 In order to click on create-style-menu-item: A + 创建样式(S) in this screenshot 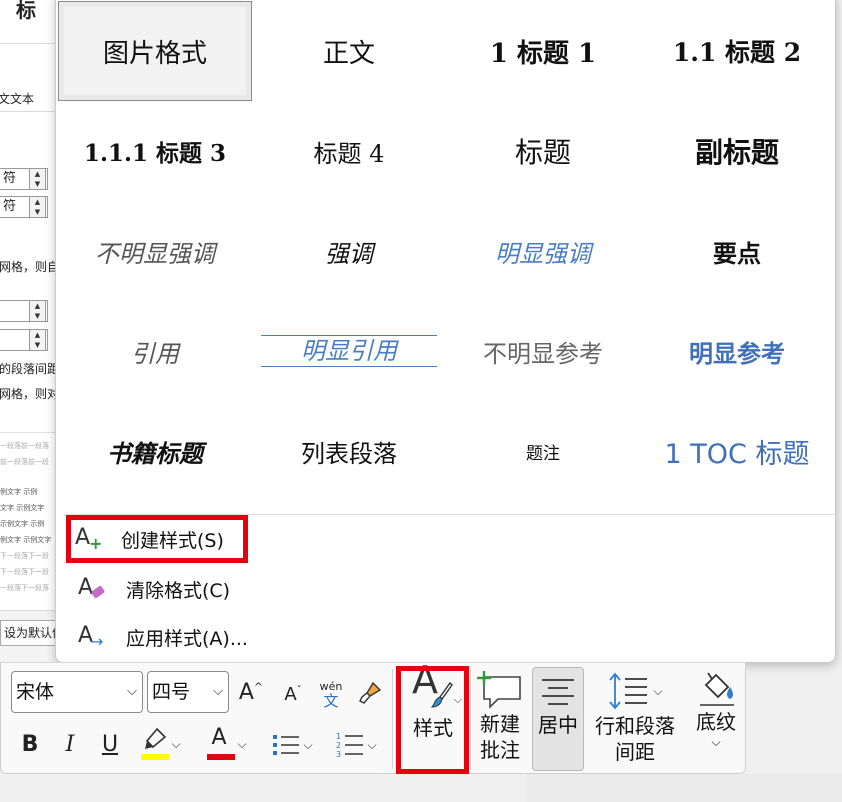, I will do `click(157, 539)`.